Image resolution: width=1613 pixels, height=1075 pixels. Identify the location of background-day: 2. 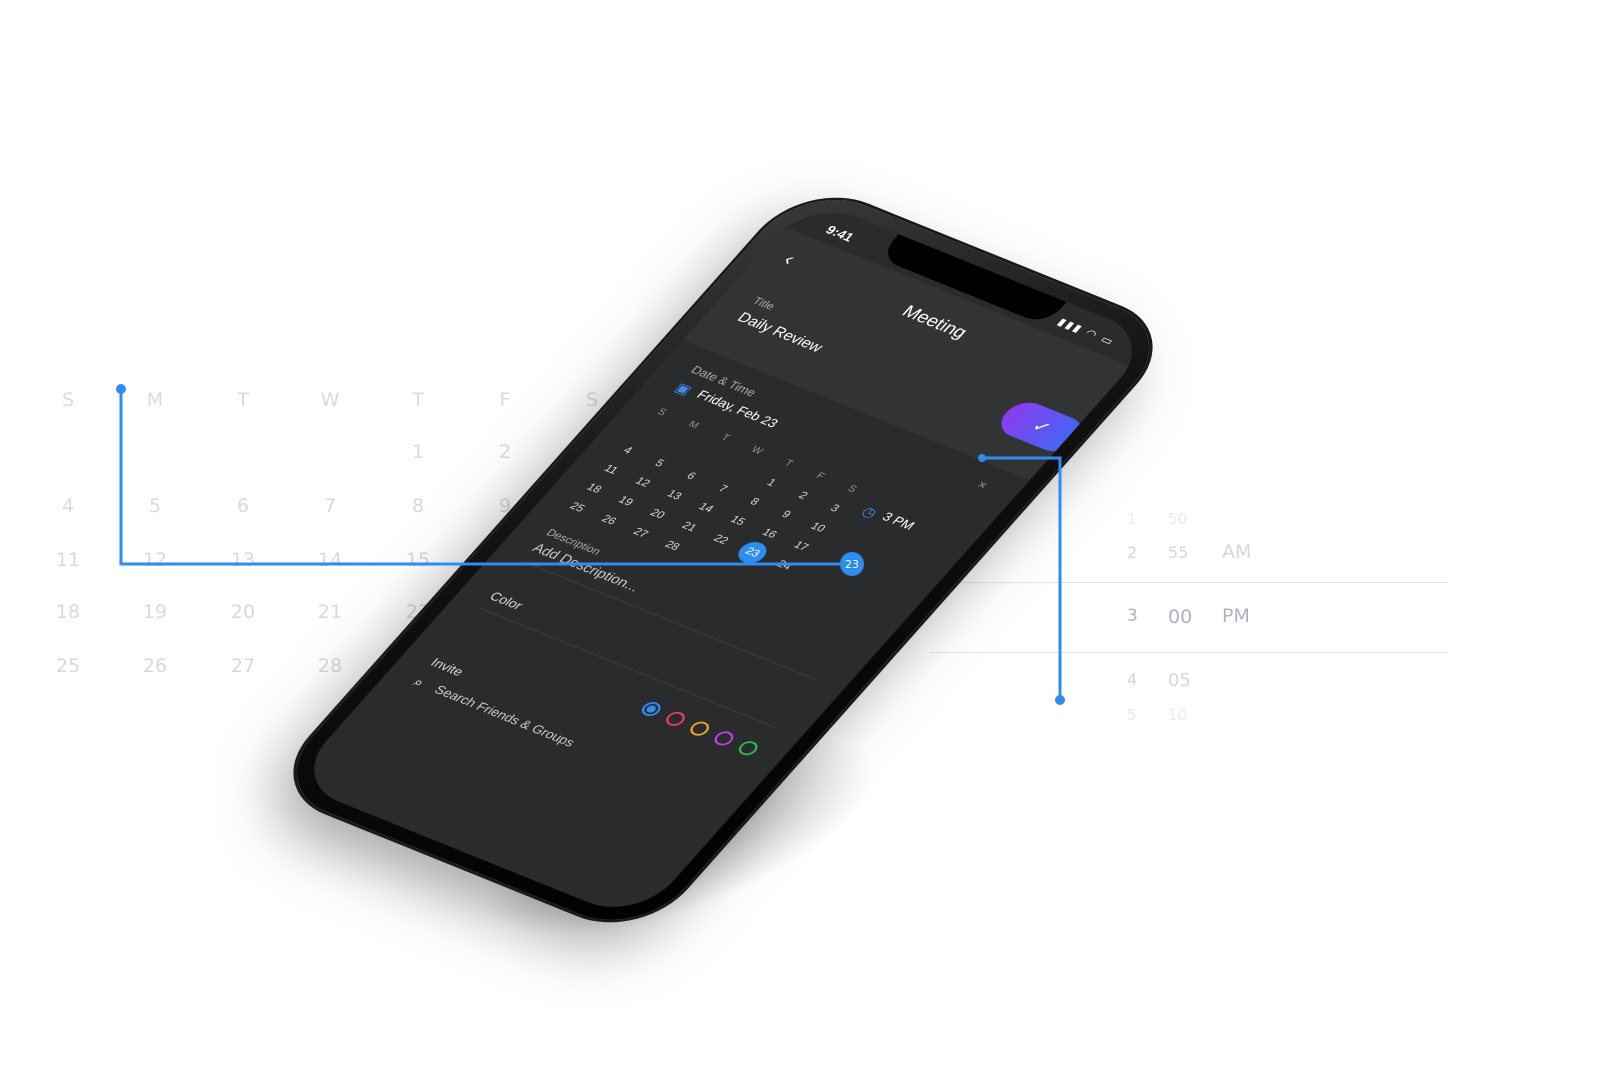
(505, 452).